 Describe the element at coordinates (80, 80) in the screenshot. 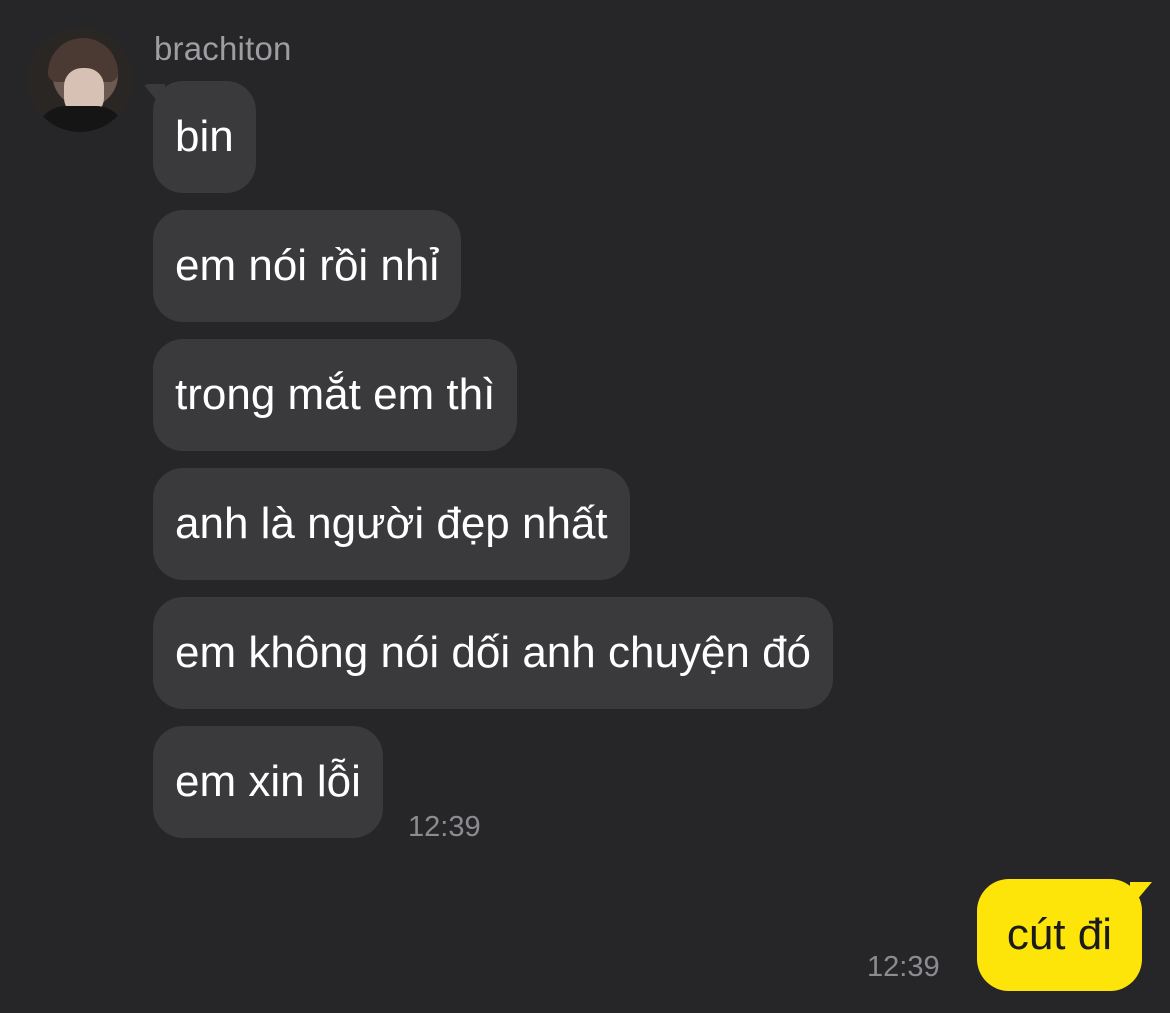

I see `sender-avatar` at that location.